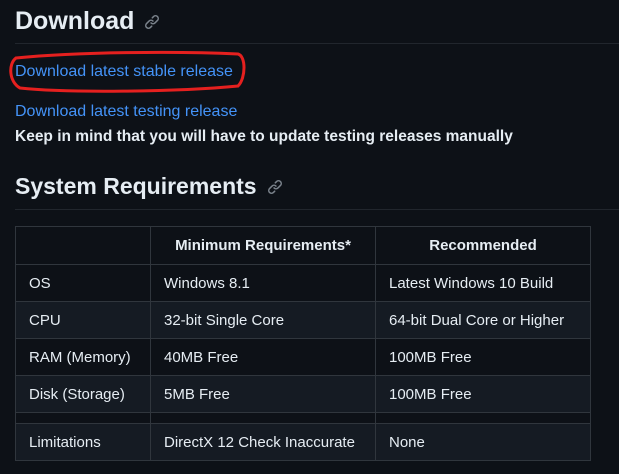 This screenshot has width=619, height=474. Describe the element at coordinates (83, 394) in the screenshot. I see `table-cell: Disk (Storage)` at that location.